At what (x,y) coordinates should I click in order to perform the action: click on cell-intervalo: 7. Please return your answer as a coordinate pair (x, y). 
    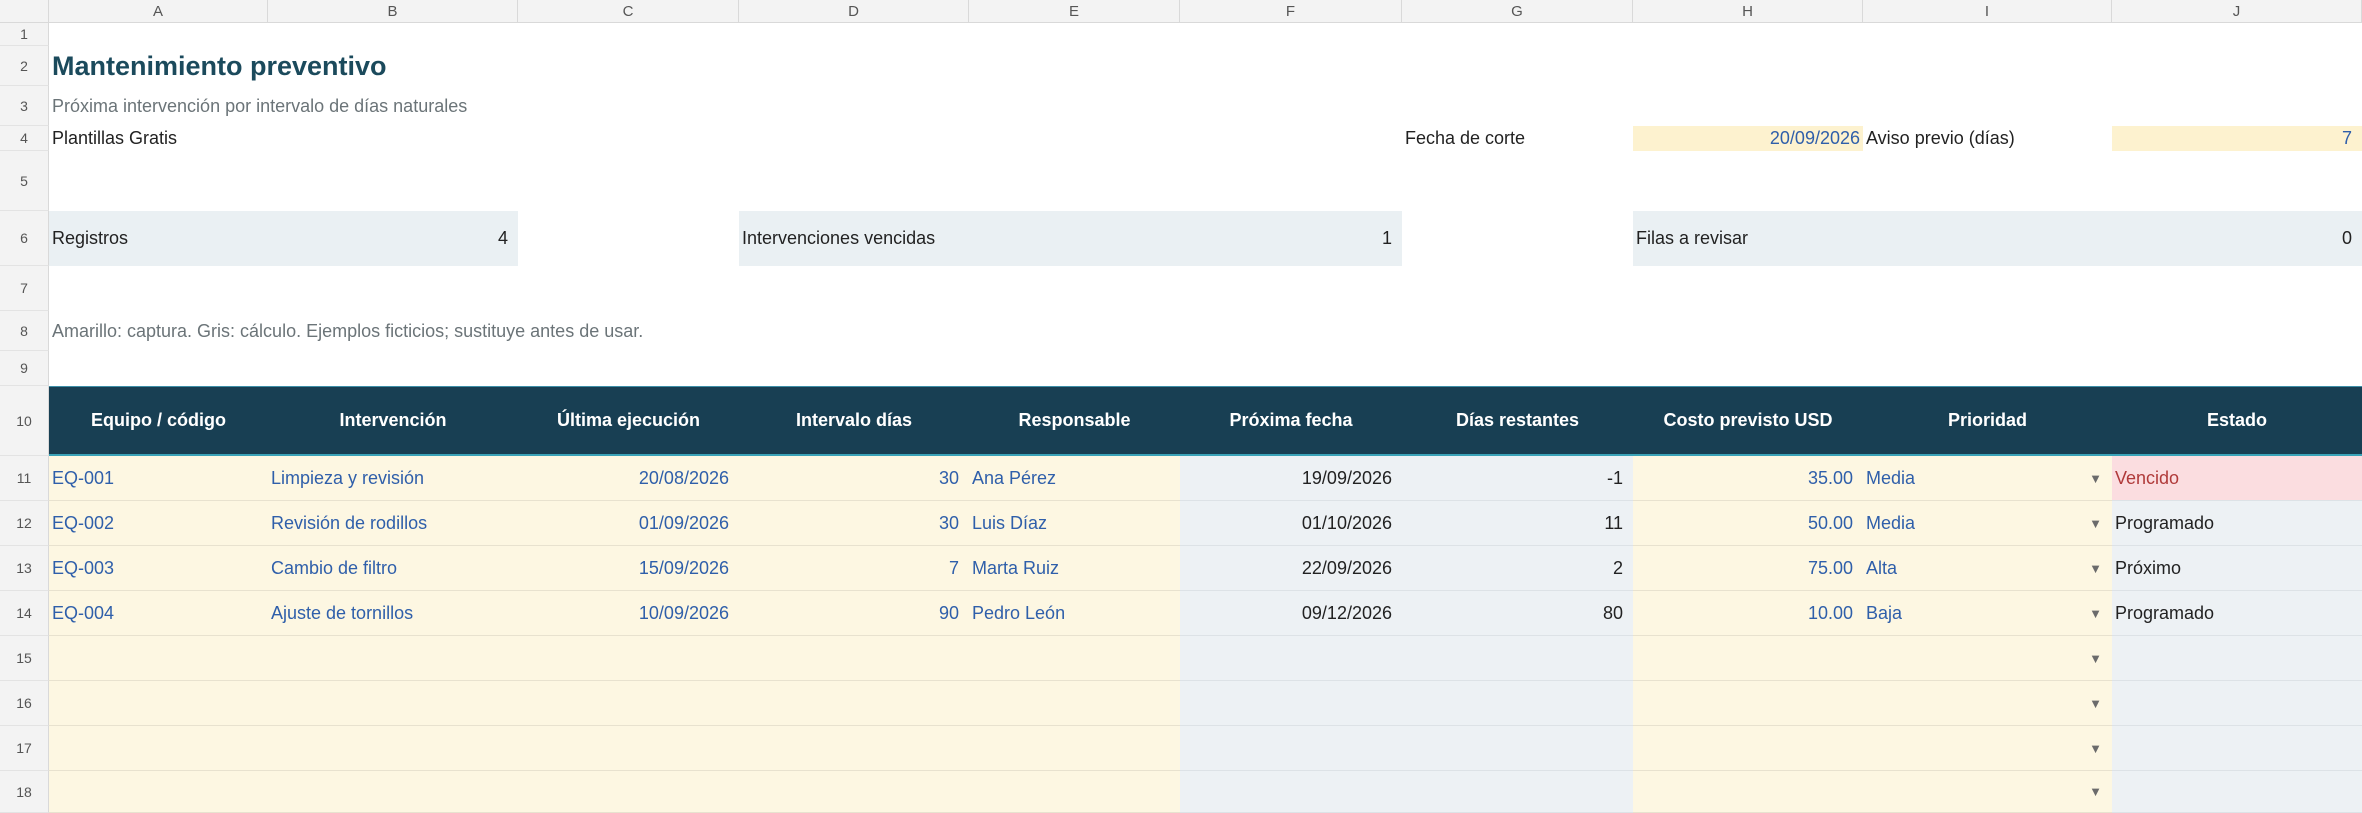
    Looking at the image, I should click on (854, 568).